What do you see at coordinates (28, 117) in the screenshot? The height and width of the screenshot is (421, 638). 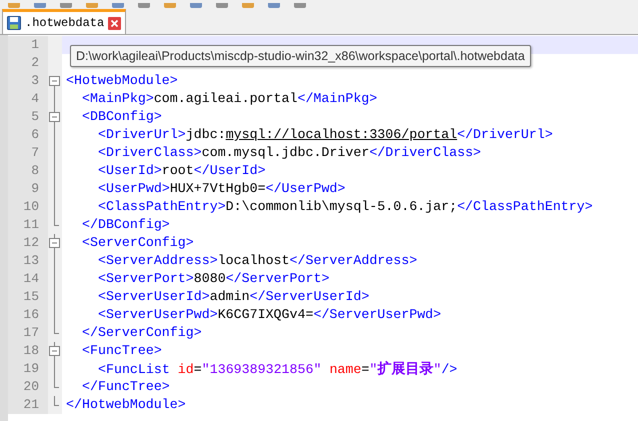 I see `line-number: 5` at bounding box center [28, 117].